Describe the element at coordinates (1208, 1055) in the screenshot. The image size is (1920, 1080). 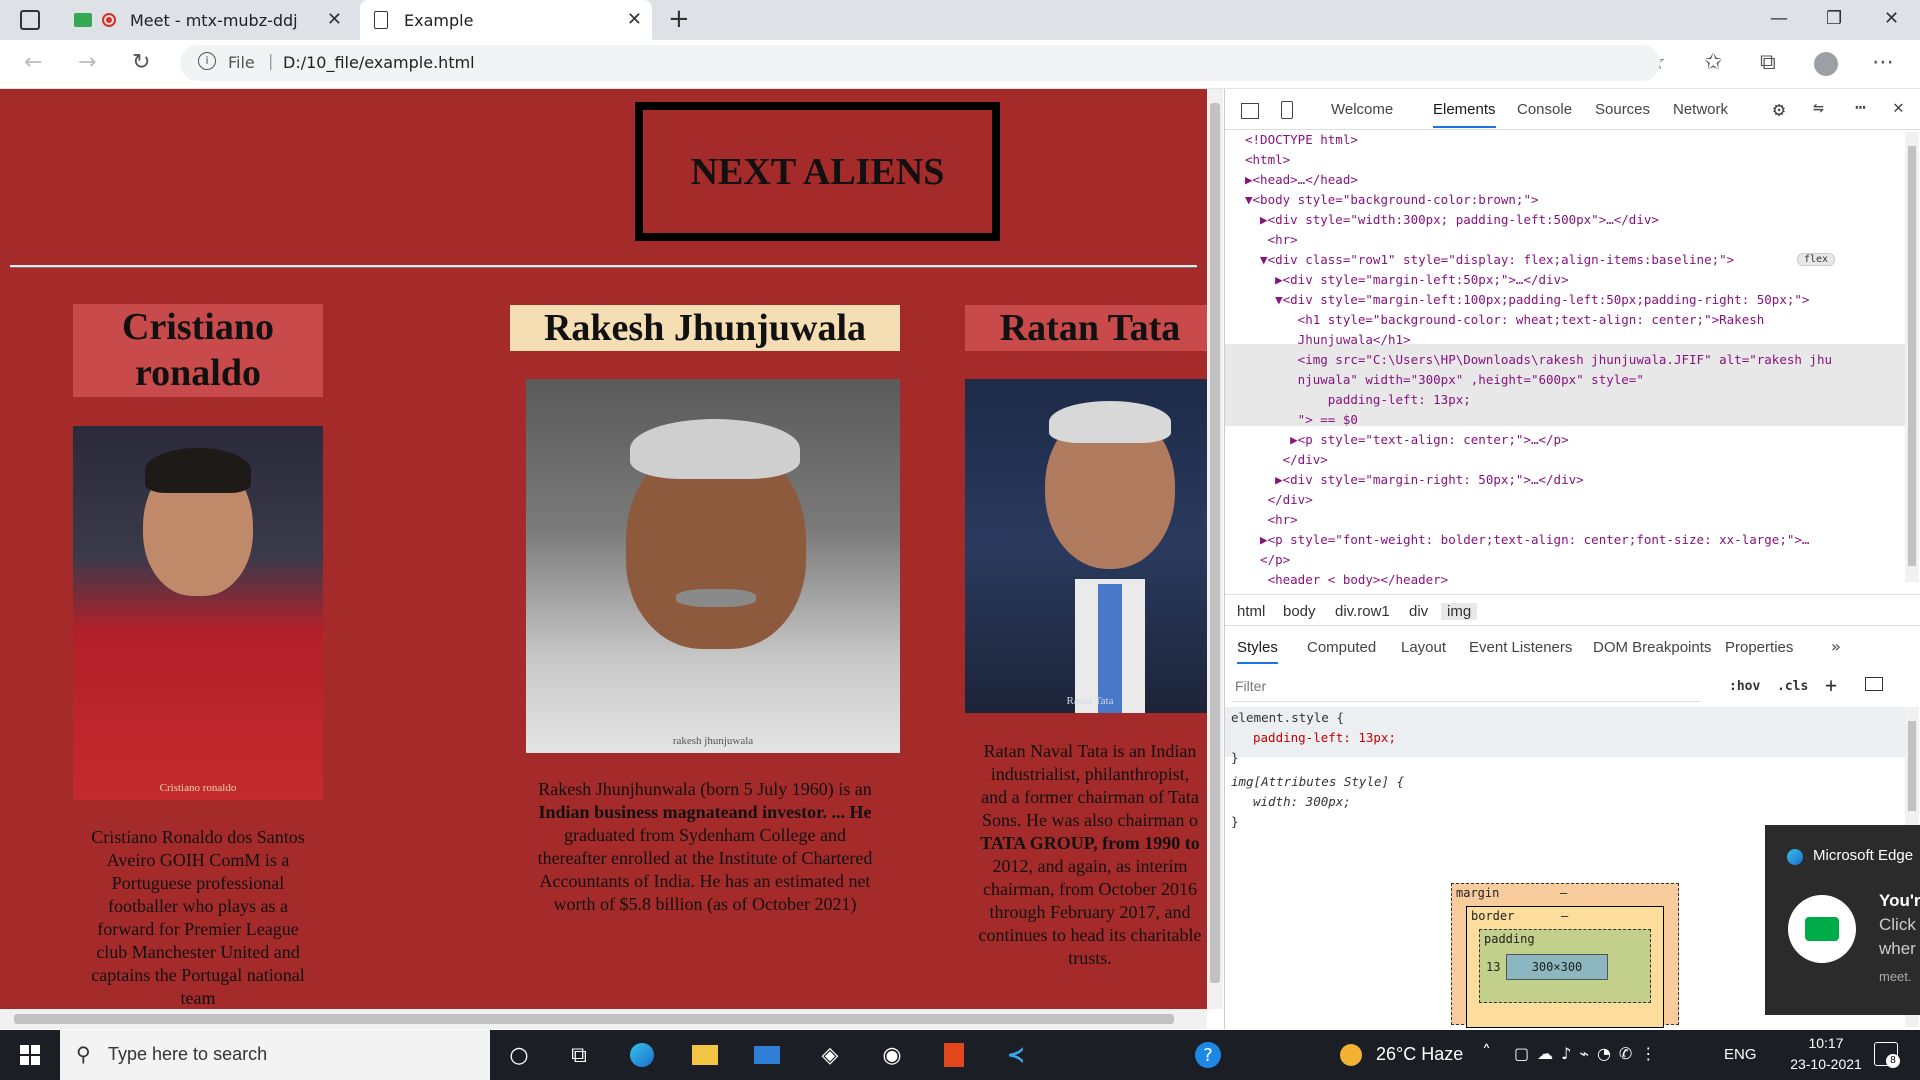
I see `help-icon: ?` at that location.